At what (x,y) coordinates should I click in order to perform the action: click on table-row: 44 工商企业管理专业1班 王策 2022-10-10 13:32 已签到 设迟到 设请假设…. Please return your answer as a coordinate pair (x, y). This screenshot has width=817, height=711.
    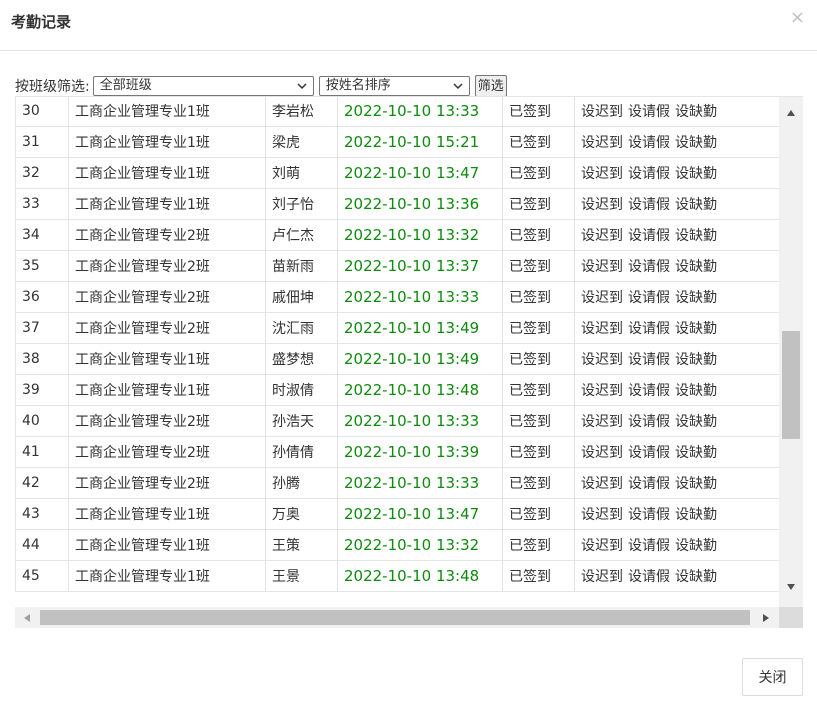
    Looking at the image, I should click on (397, 545).